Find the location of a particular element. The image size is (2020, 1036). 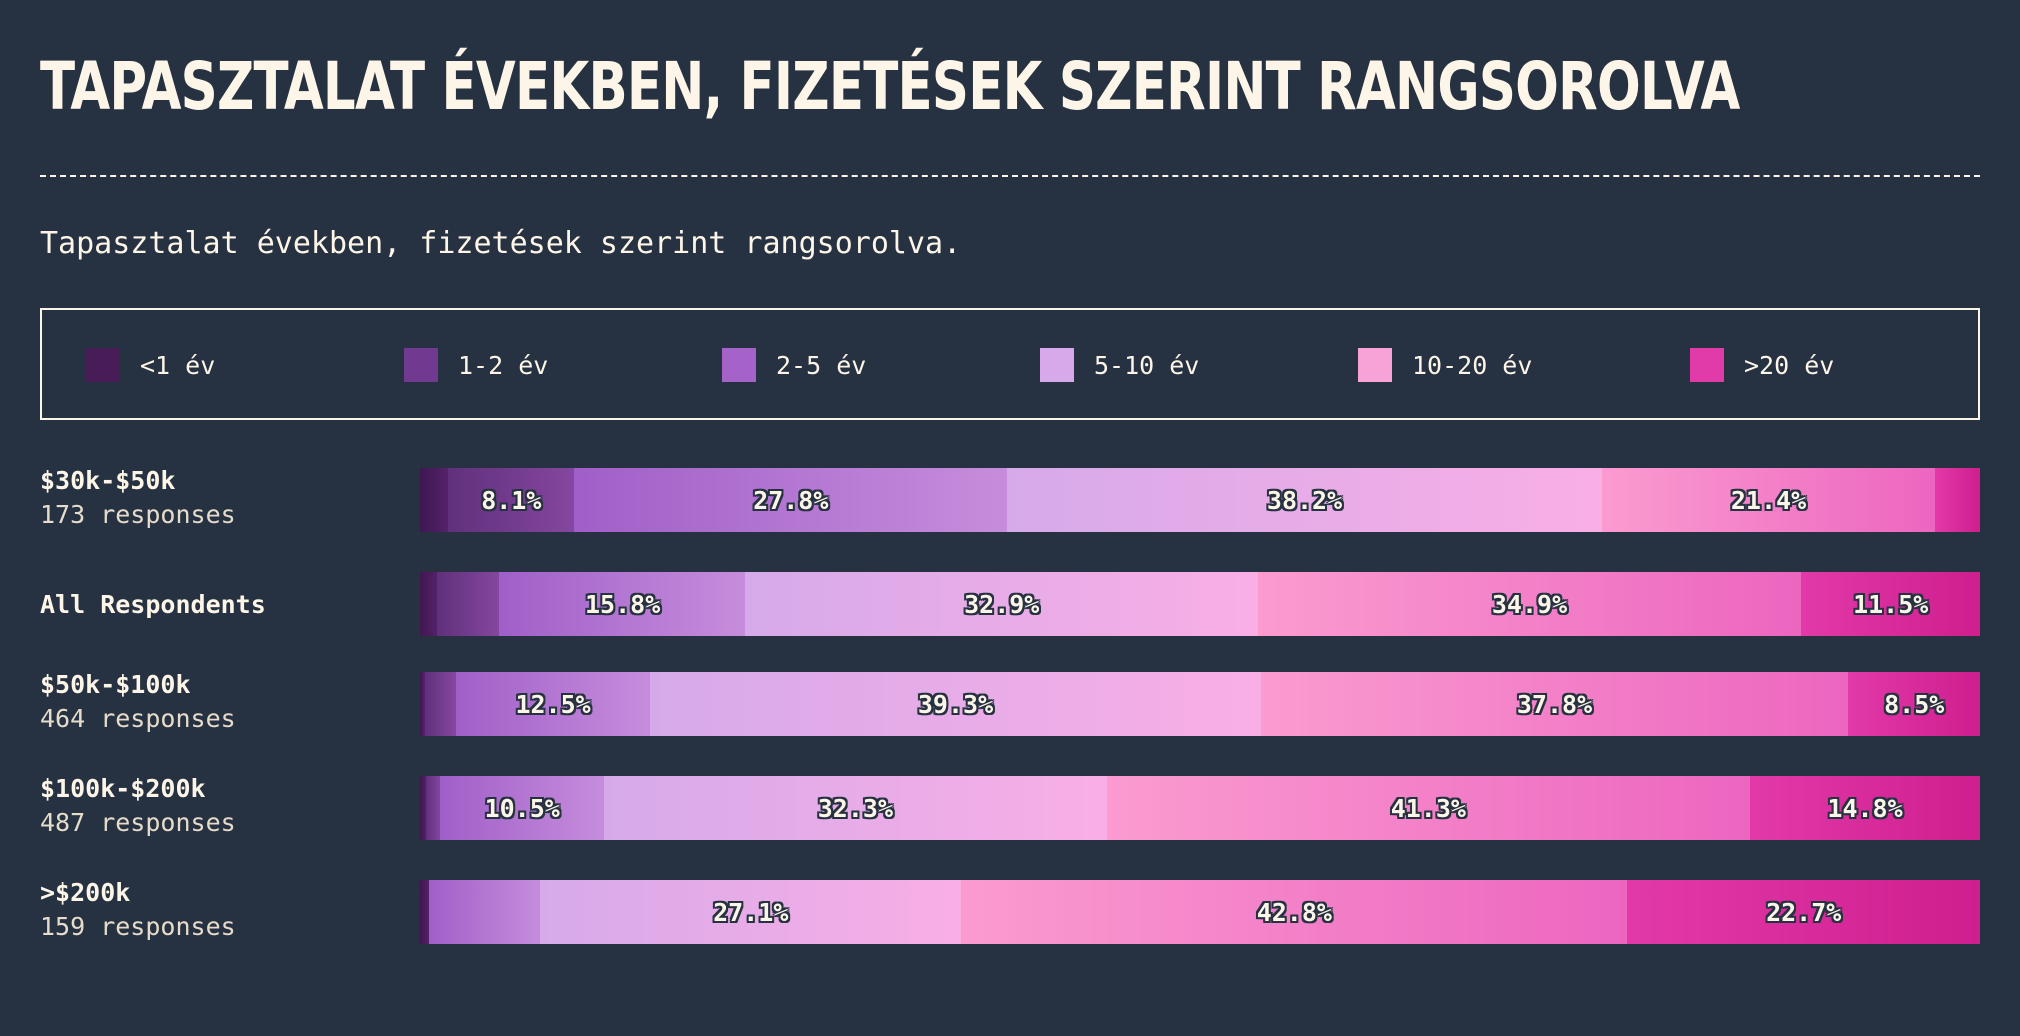

bar-value-label: 32.9% is located at coordinates (1002, 604).